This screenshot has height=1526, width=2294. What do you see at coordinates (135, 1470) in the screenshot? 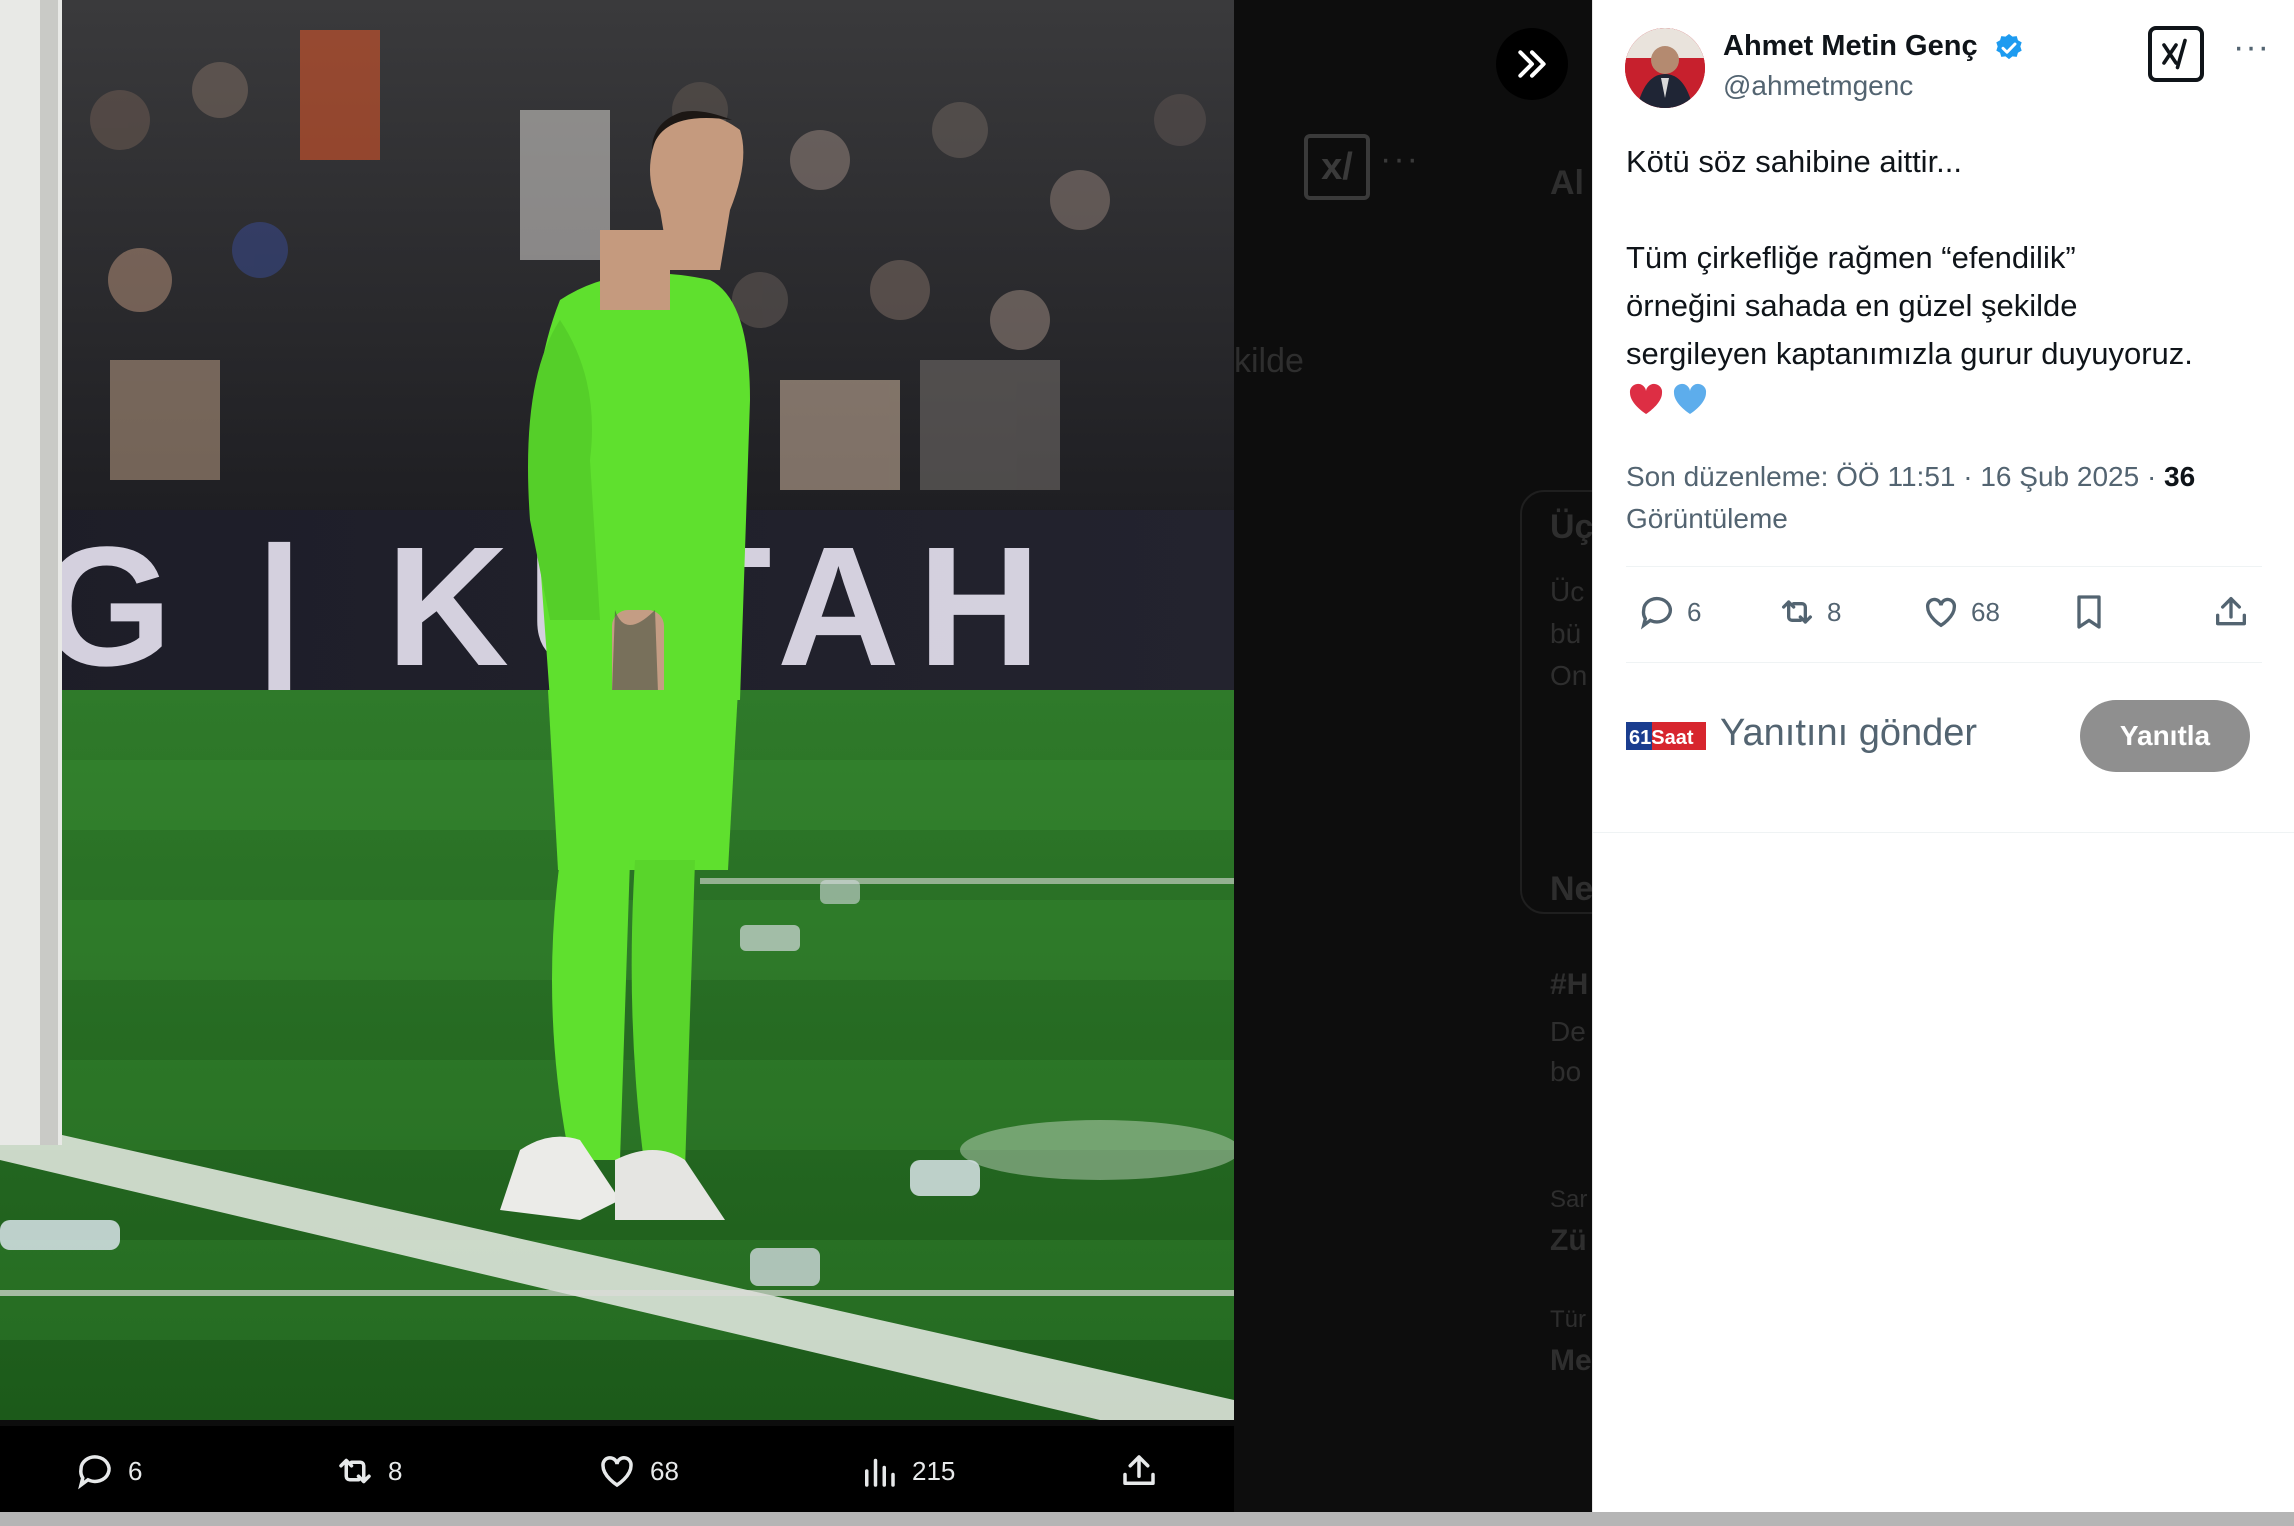
I see `viewer-reply-count: 6` at bounding box center [135, 1470].